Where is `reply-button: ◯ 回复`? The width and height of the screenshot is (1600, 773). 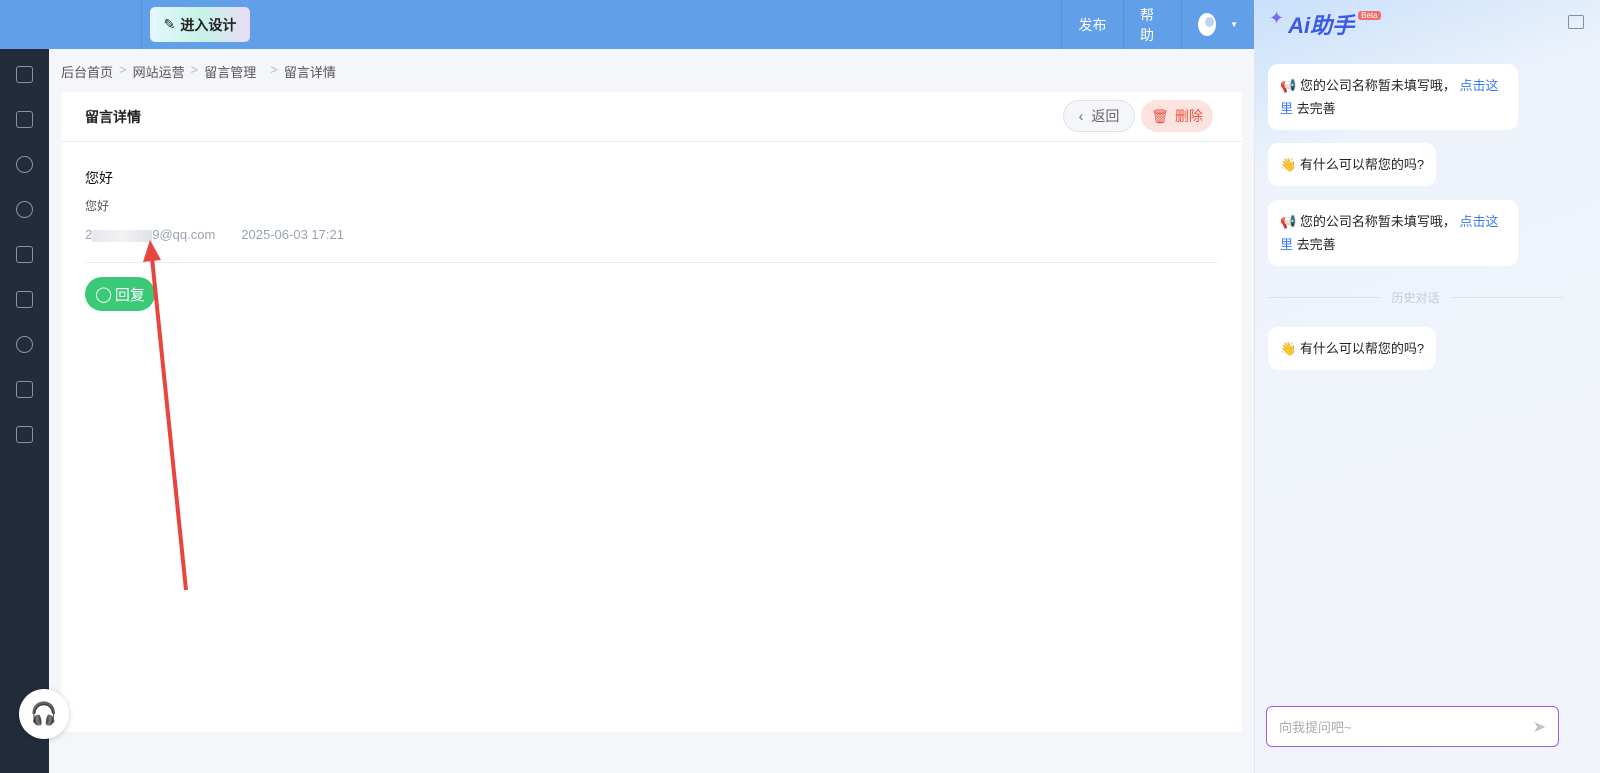 reply-button: ◯ 回复 is located at coordinates (120, 294).